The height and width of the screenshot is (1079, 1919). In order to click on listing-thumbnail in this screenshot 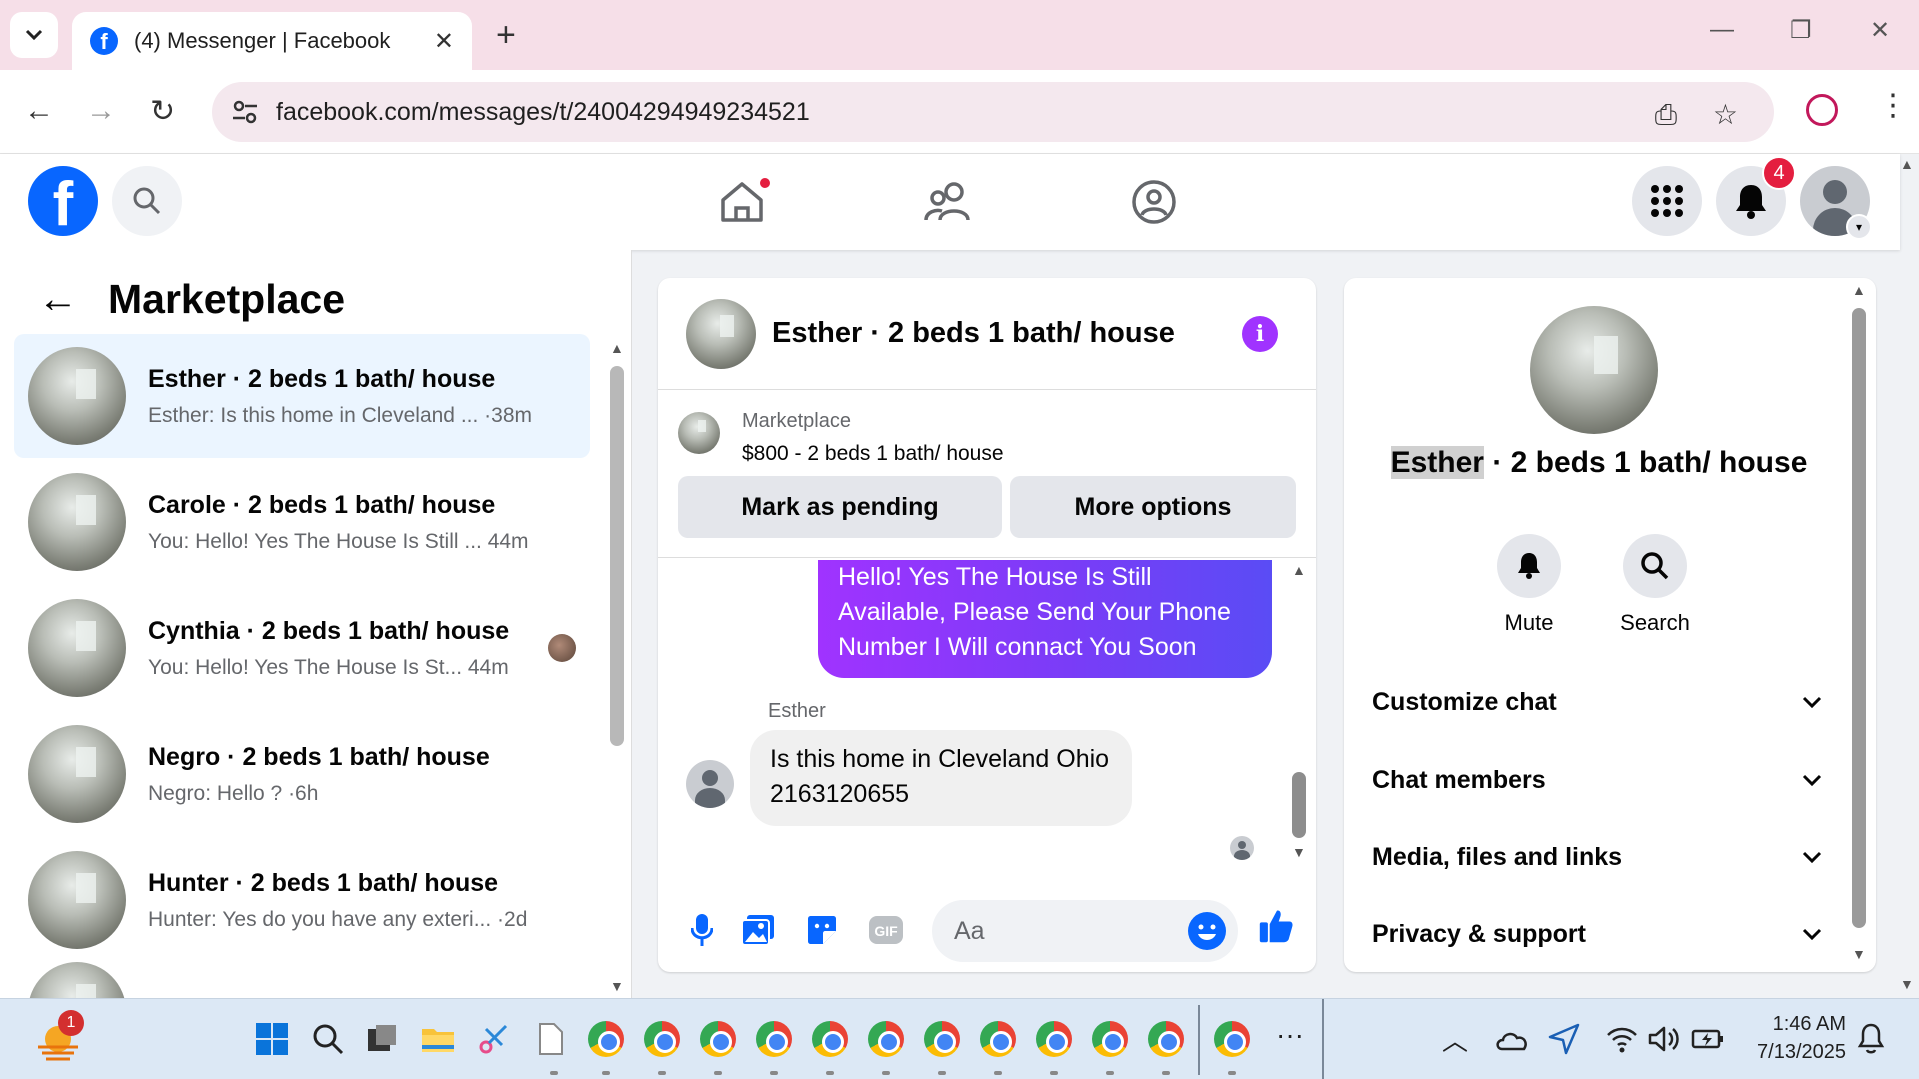, I will do `click(699, 433)`.